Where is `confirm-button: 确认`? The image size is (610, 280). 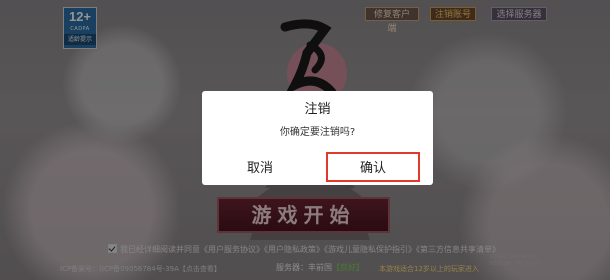
confirm-button: 确认 is located at coordinates (373, 167).